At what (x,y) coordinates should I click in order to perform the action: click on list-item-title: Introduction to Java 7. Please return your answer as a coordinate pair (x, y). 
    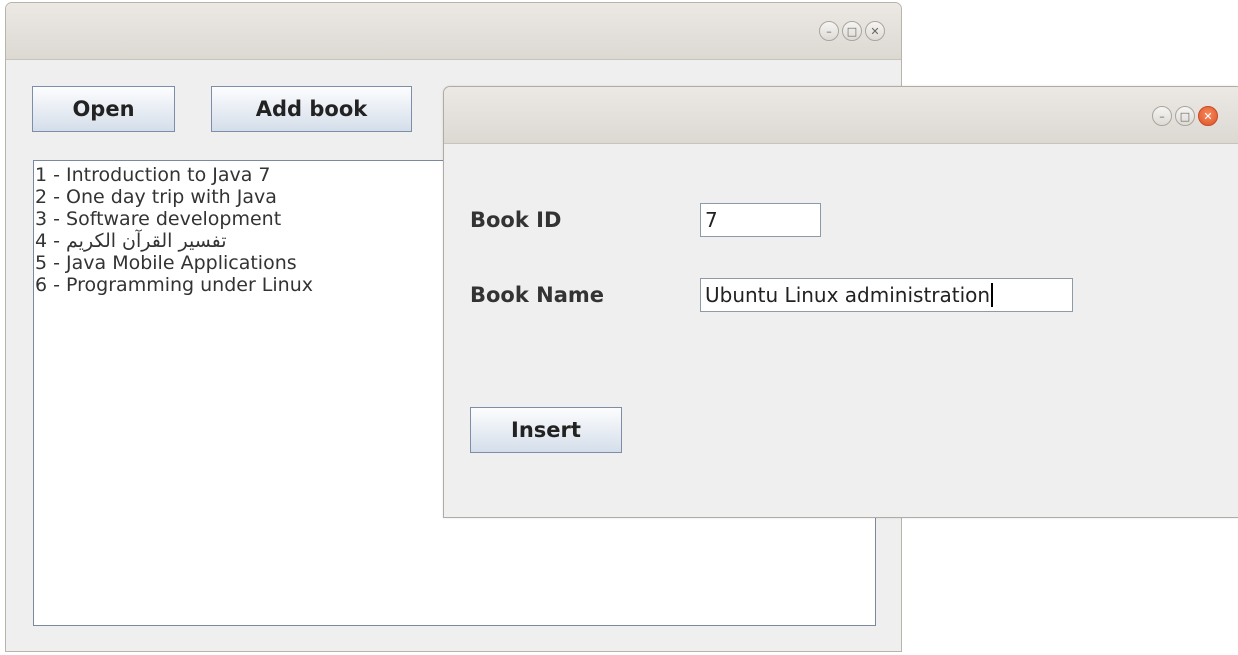
    Looking at the image, I should click on (168, 175).